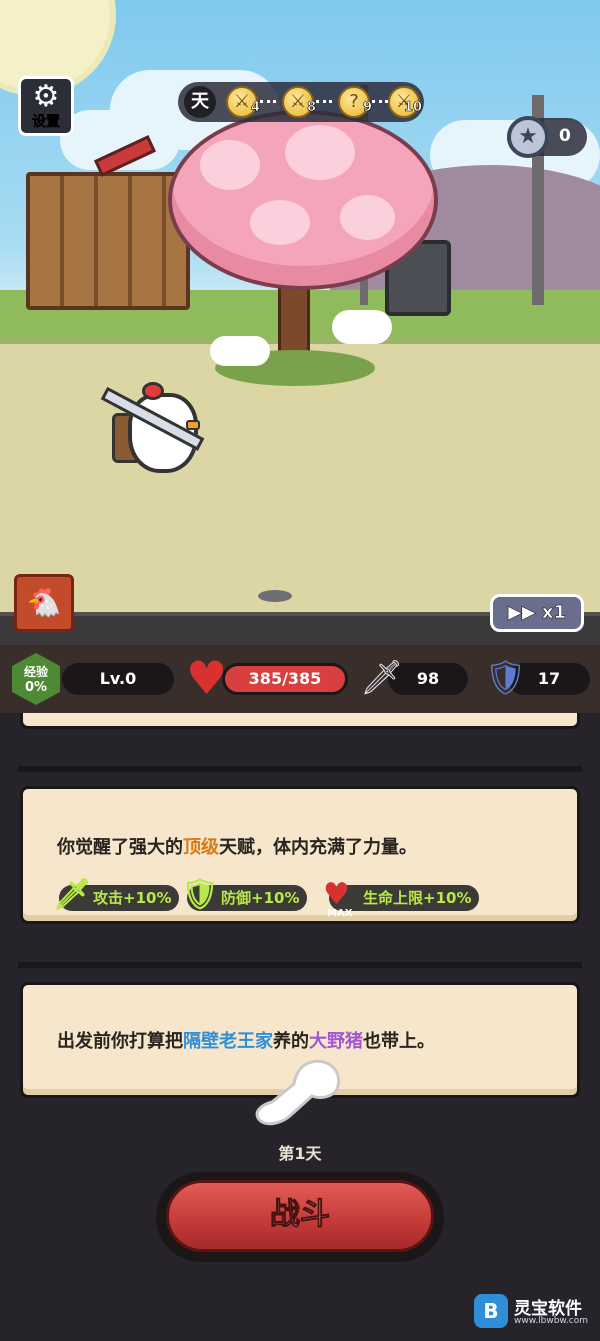  Describe the element at coordinates (311, 108) in the screenshot. I see `stage-number: 8` at that location.